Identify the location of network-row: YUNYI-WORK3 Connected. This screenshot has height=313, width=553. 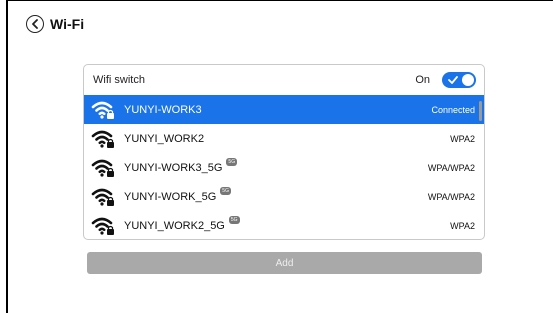
(284, 109).